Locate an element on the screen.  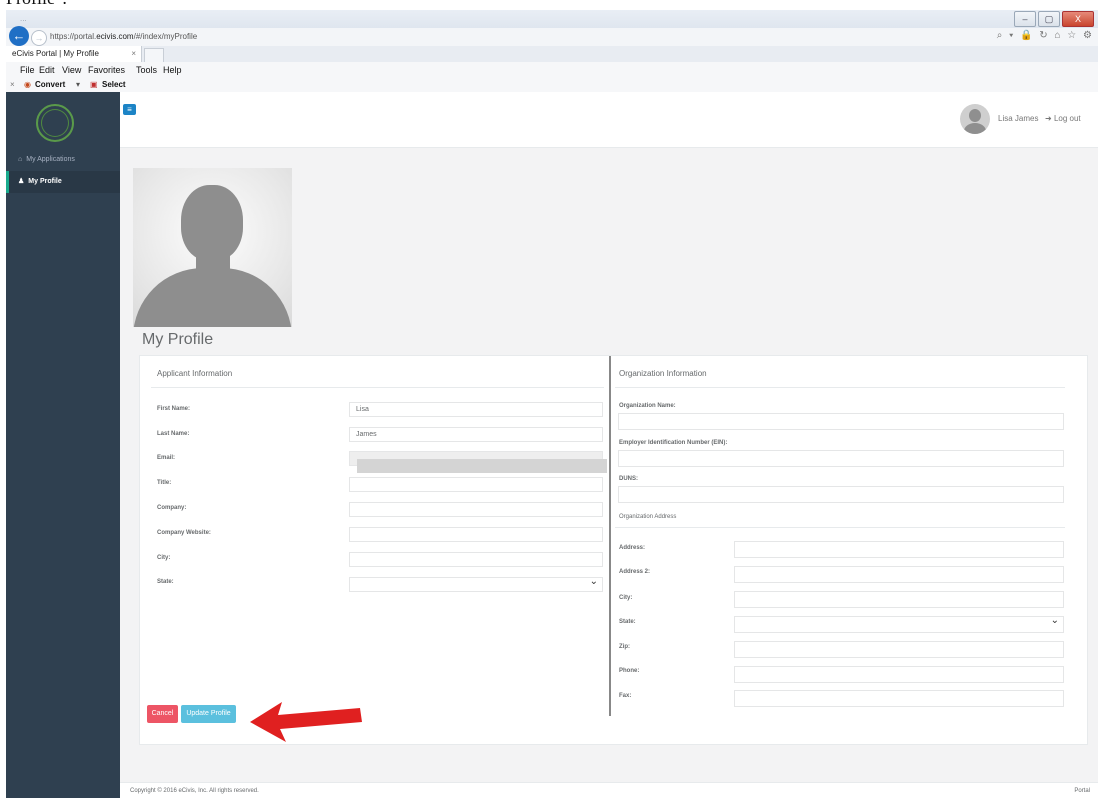
maximize-button: ▢ is located at coordinates (1049, 19).